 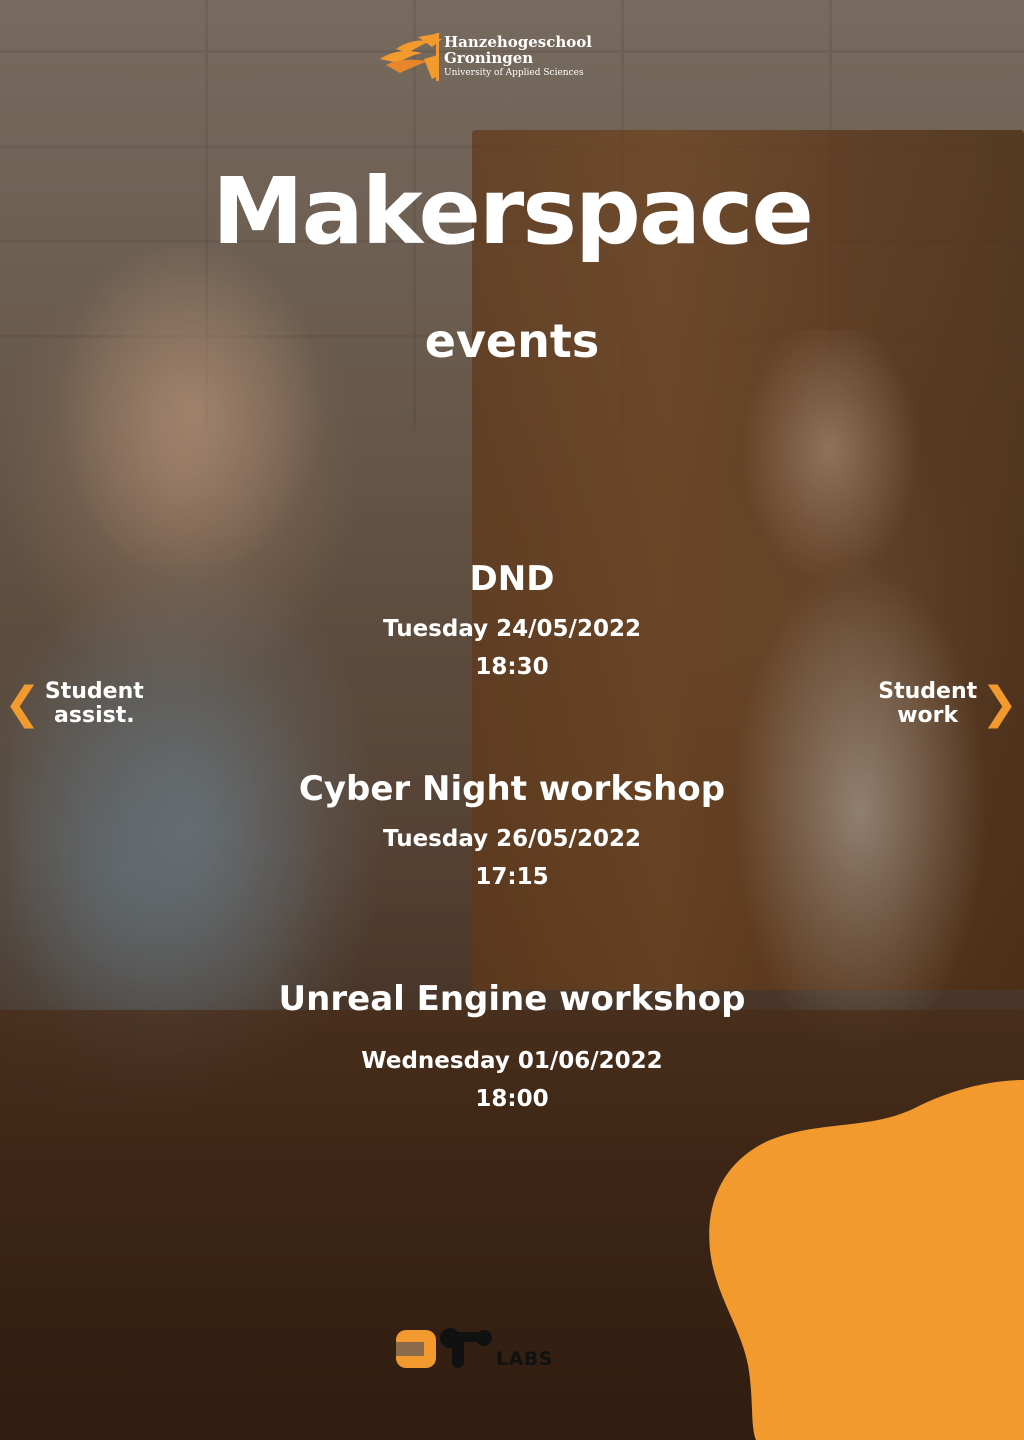 What do you see at coordinates (512, 579) in the screenshot?
I see `event-name: DND` at bounding box center [512, 579].